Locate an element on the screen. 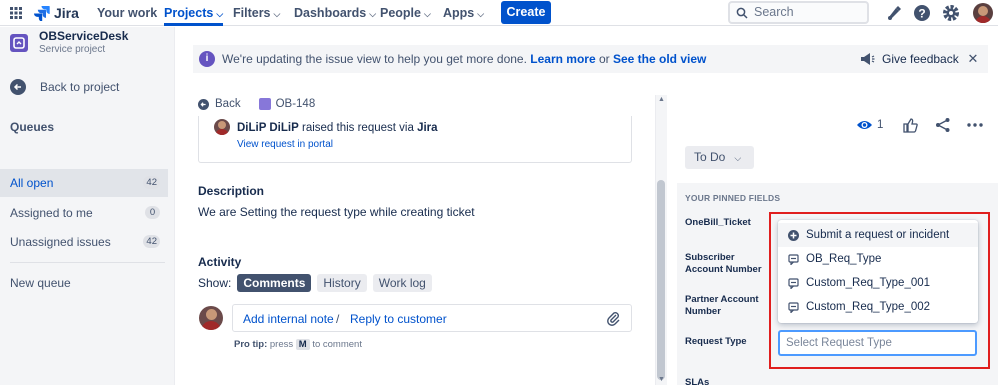 Image resolution: width=998 pixels, height=385 pixels. scroll-down-arrow-icon: ▼ is located at coordinates (661, 379).